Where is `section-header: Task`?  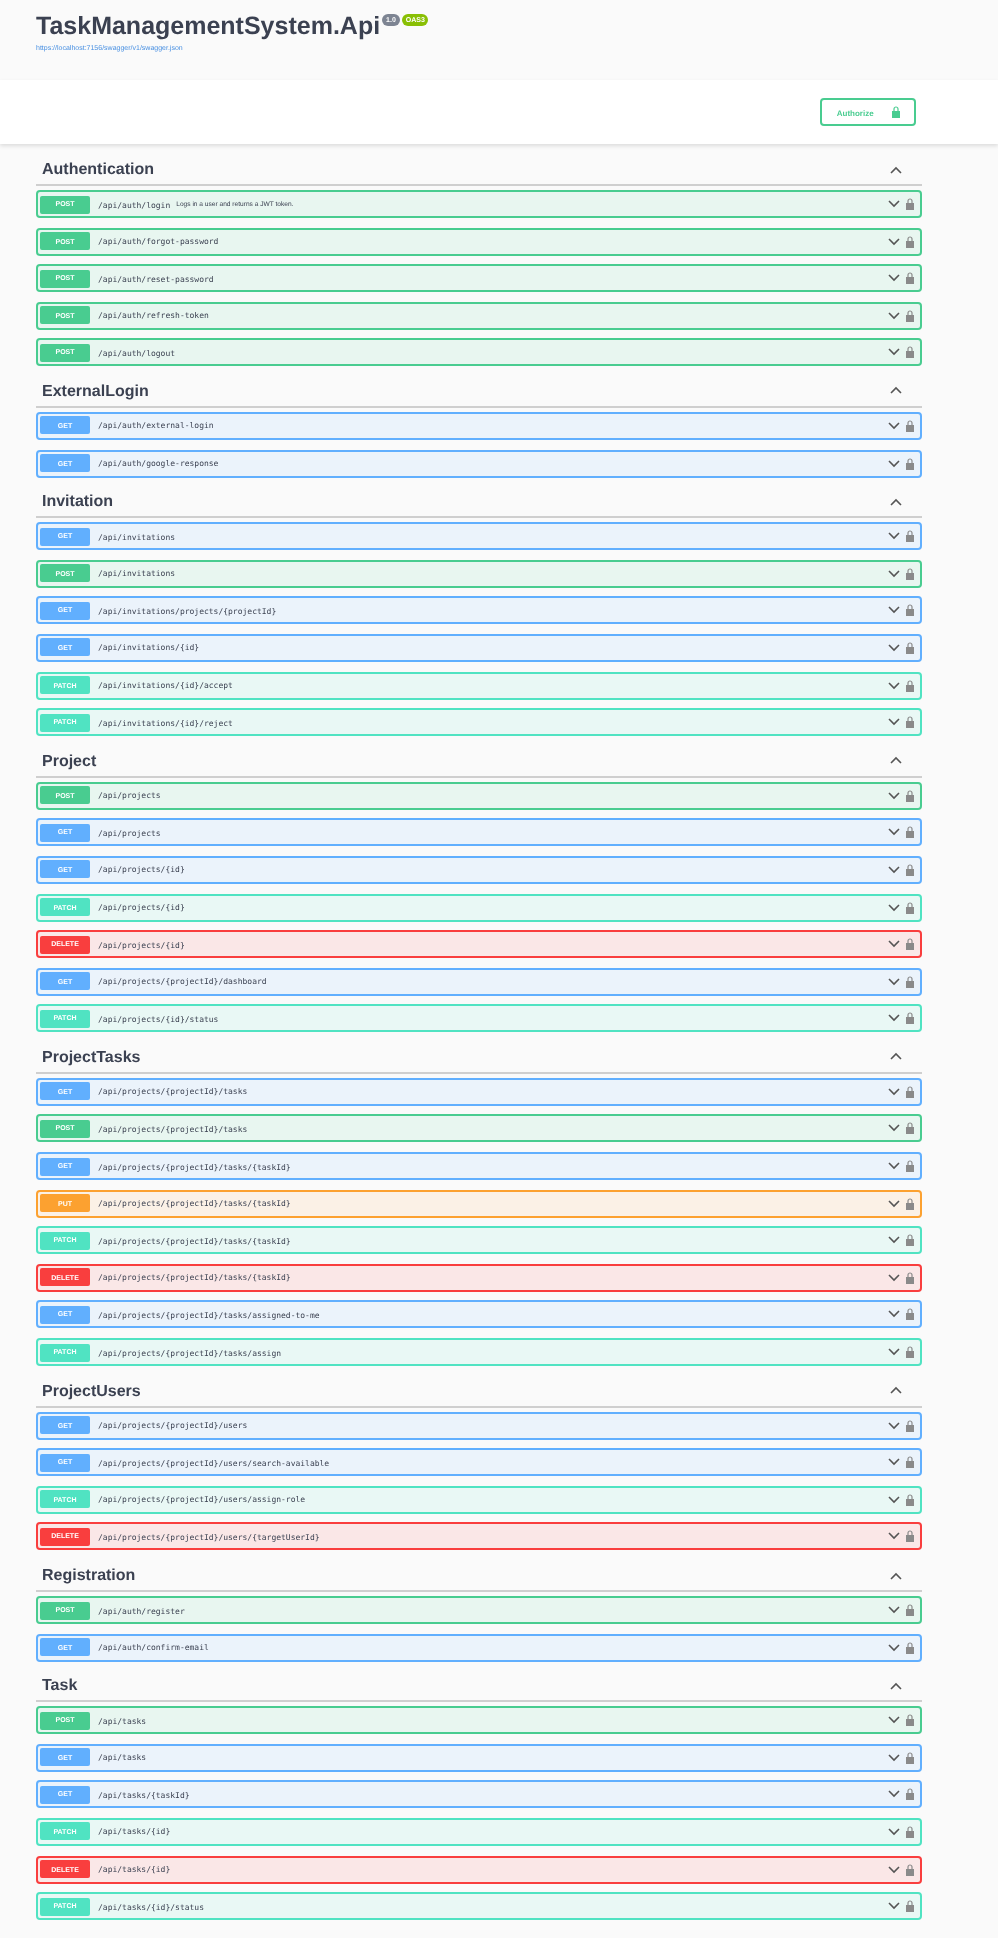 section-header: Task is located at coordinates (479, 1686).